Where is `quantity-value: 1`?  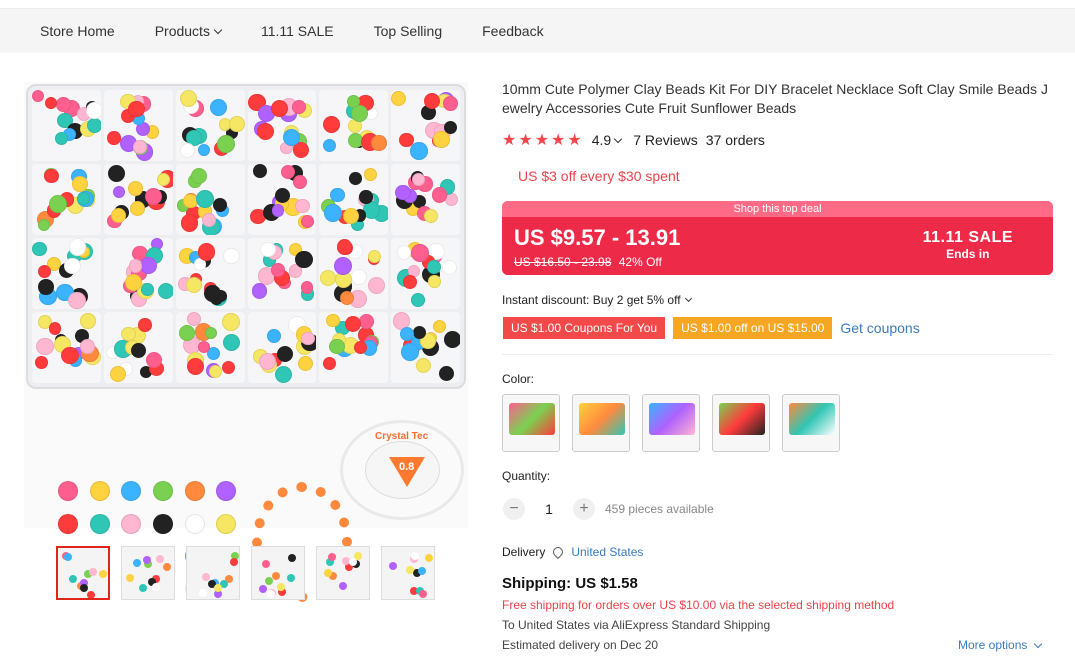
quantity-value: 1 is located at coordinates (549, 509).